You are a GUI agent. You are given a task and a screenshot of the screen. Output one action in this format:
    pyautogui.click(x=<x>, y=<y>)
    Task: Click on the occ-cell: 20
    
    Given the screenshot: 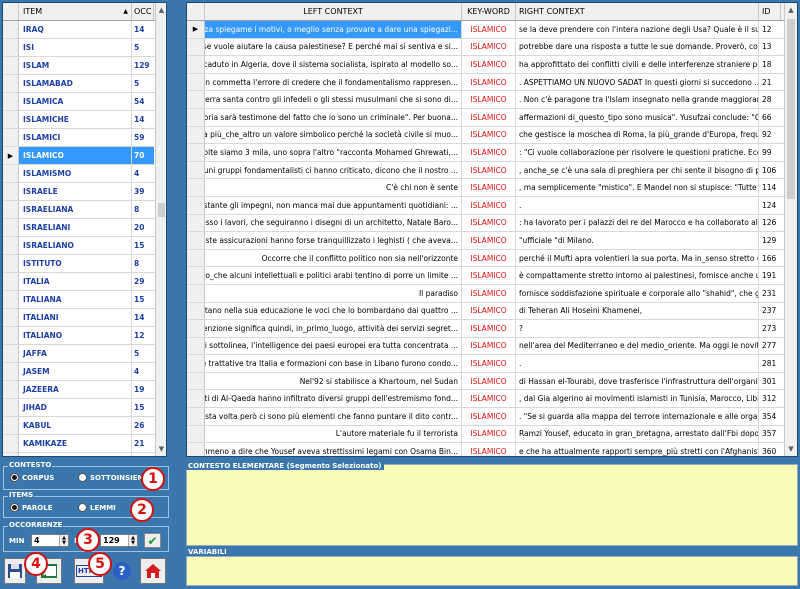 What is the action you would take?
    pyautogui.click(x=143, y=227)
    